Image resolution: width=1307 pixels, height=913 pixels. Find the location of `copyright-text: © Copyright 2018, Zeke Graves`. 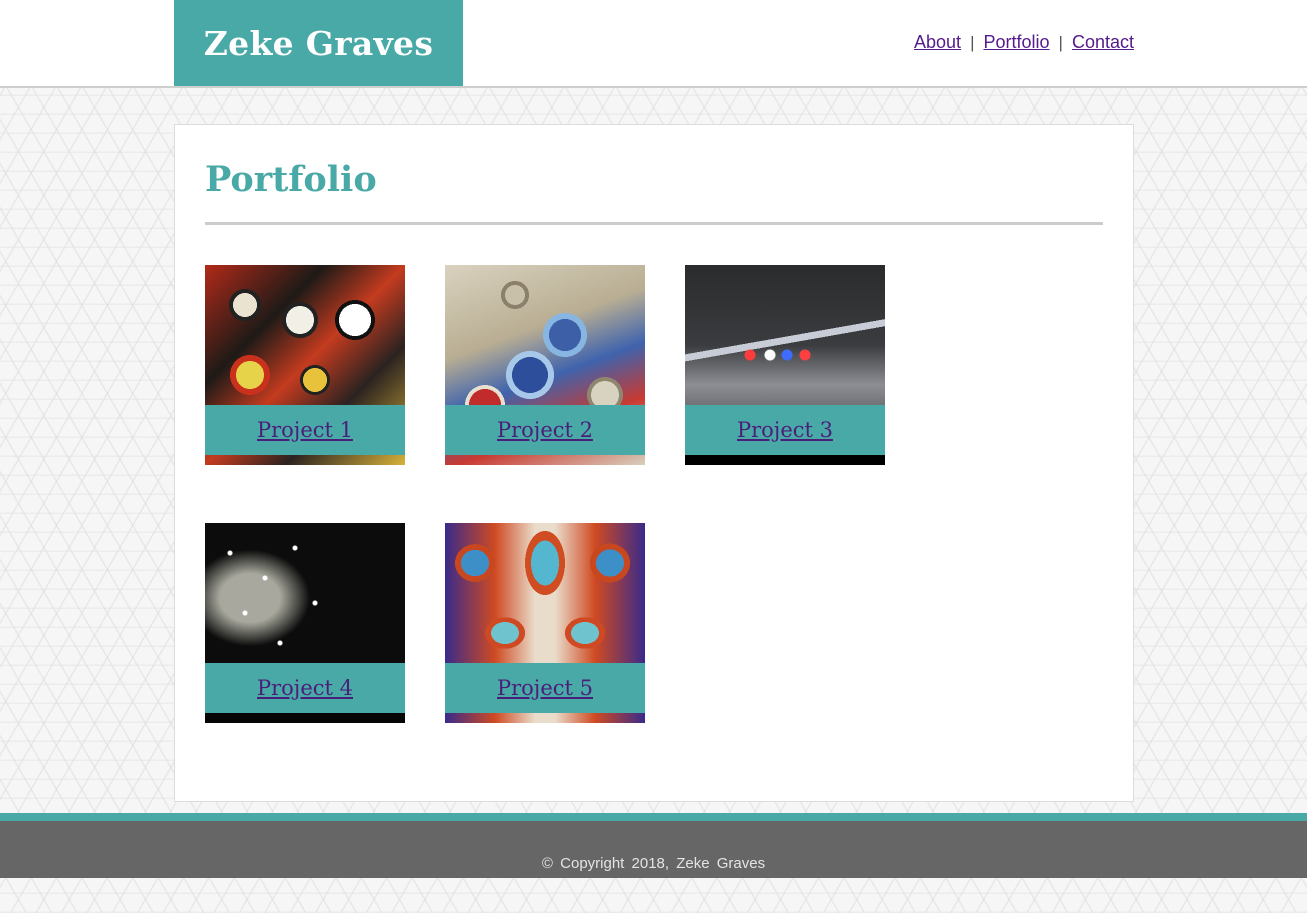

copyright-text: © Copyright 2018, Zeke Graves is located at coordinates (653, 863).